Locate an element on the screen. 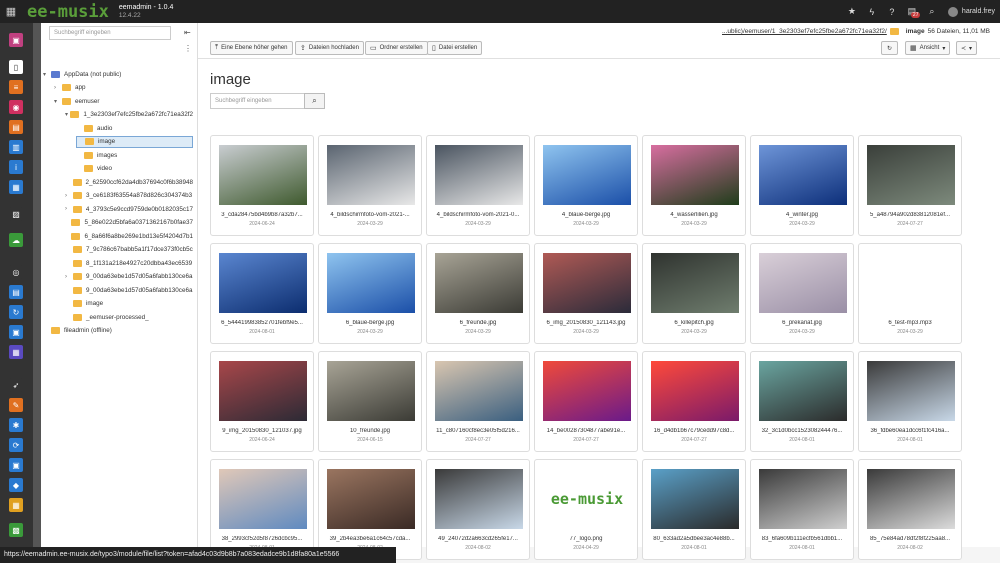 This screenshot has height=563, width=1000. tree-toggle-icon: ▾ is located at coordinates (47, 74).